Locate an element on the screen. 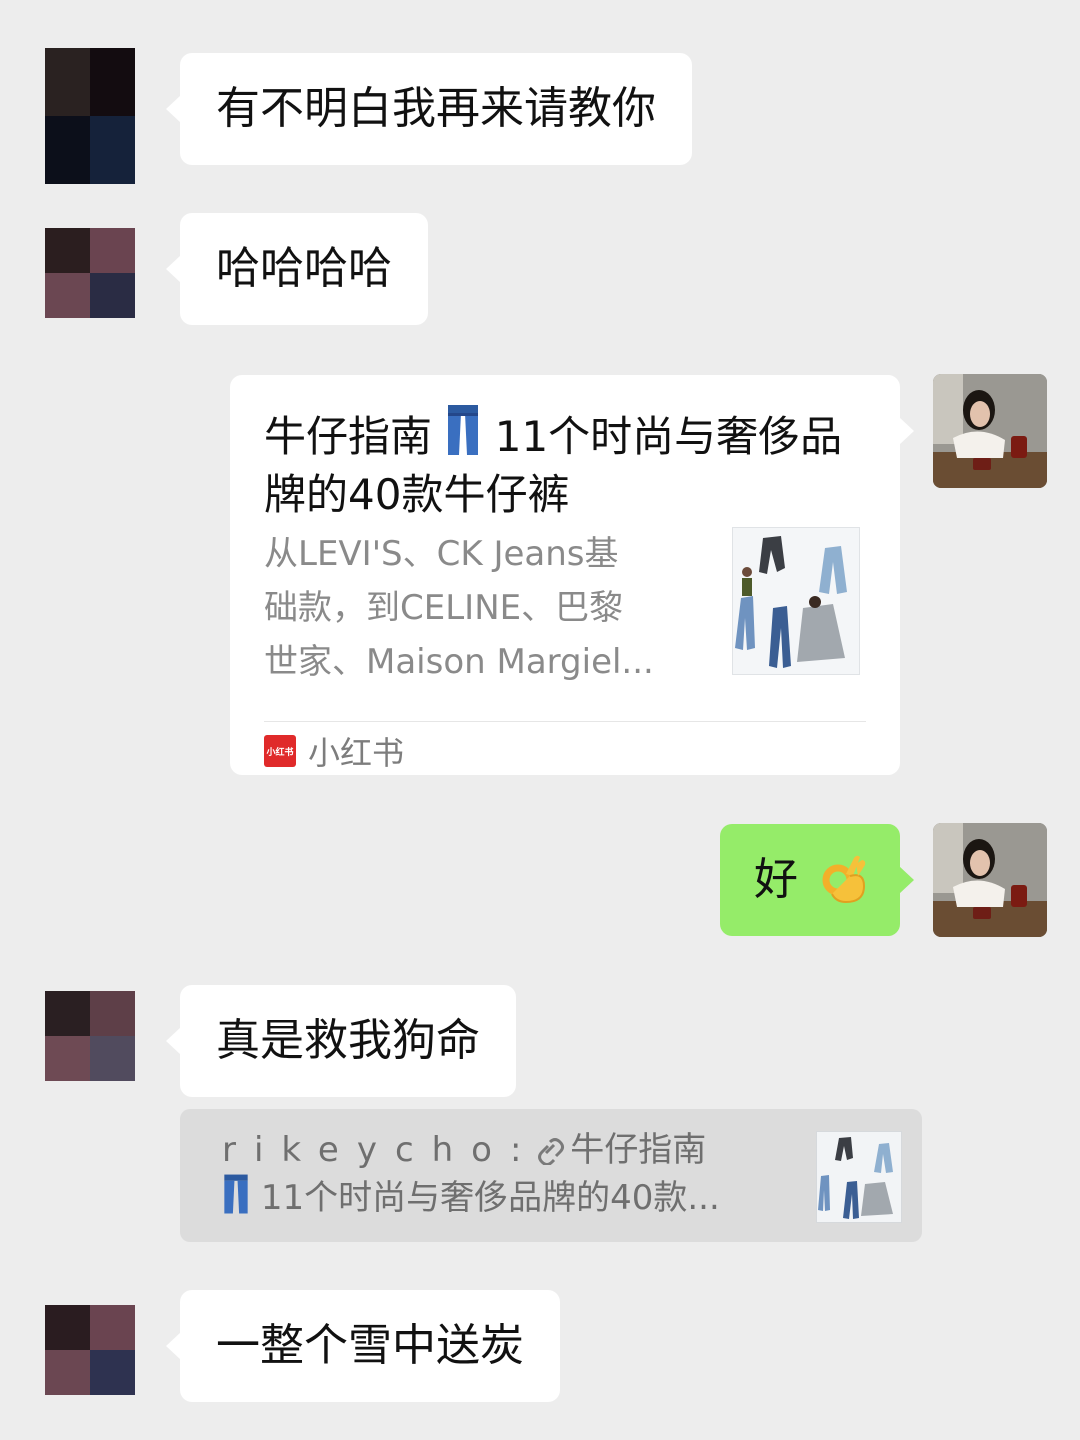 The image size is (1080, 1440). card-divider is located at coordinates (565, 721).